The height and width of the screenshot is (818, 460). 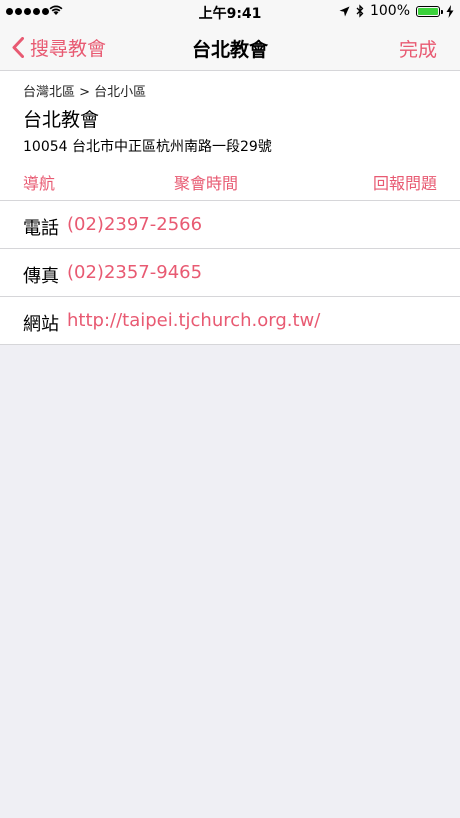 I want to click on website-value: http://taipei.tjchurch.org.tw/, so click(x=193, y=320).